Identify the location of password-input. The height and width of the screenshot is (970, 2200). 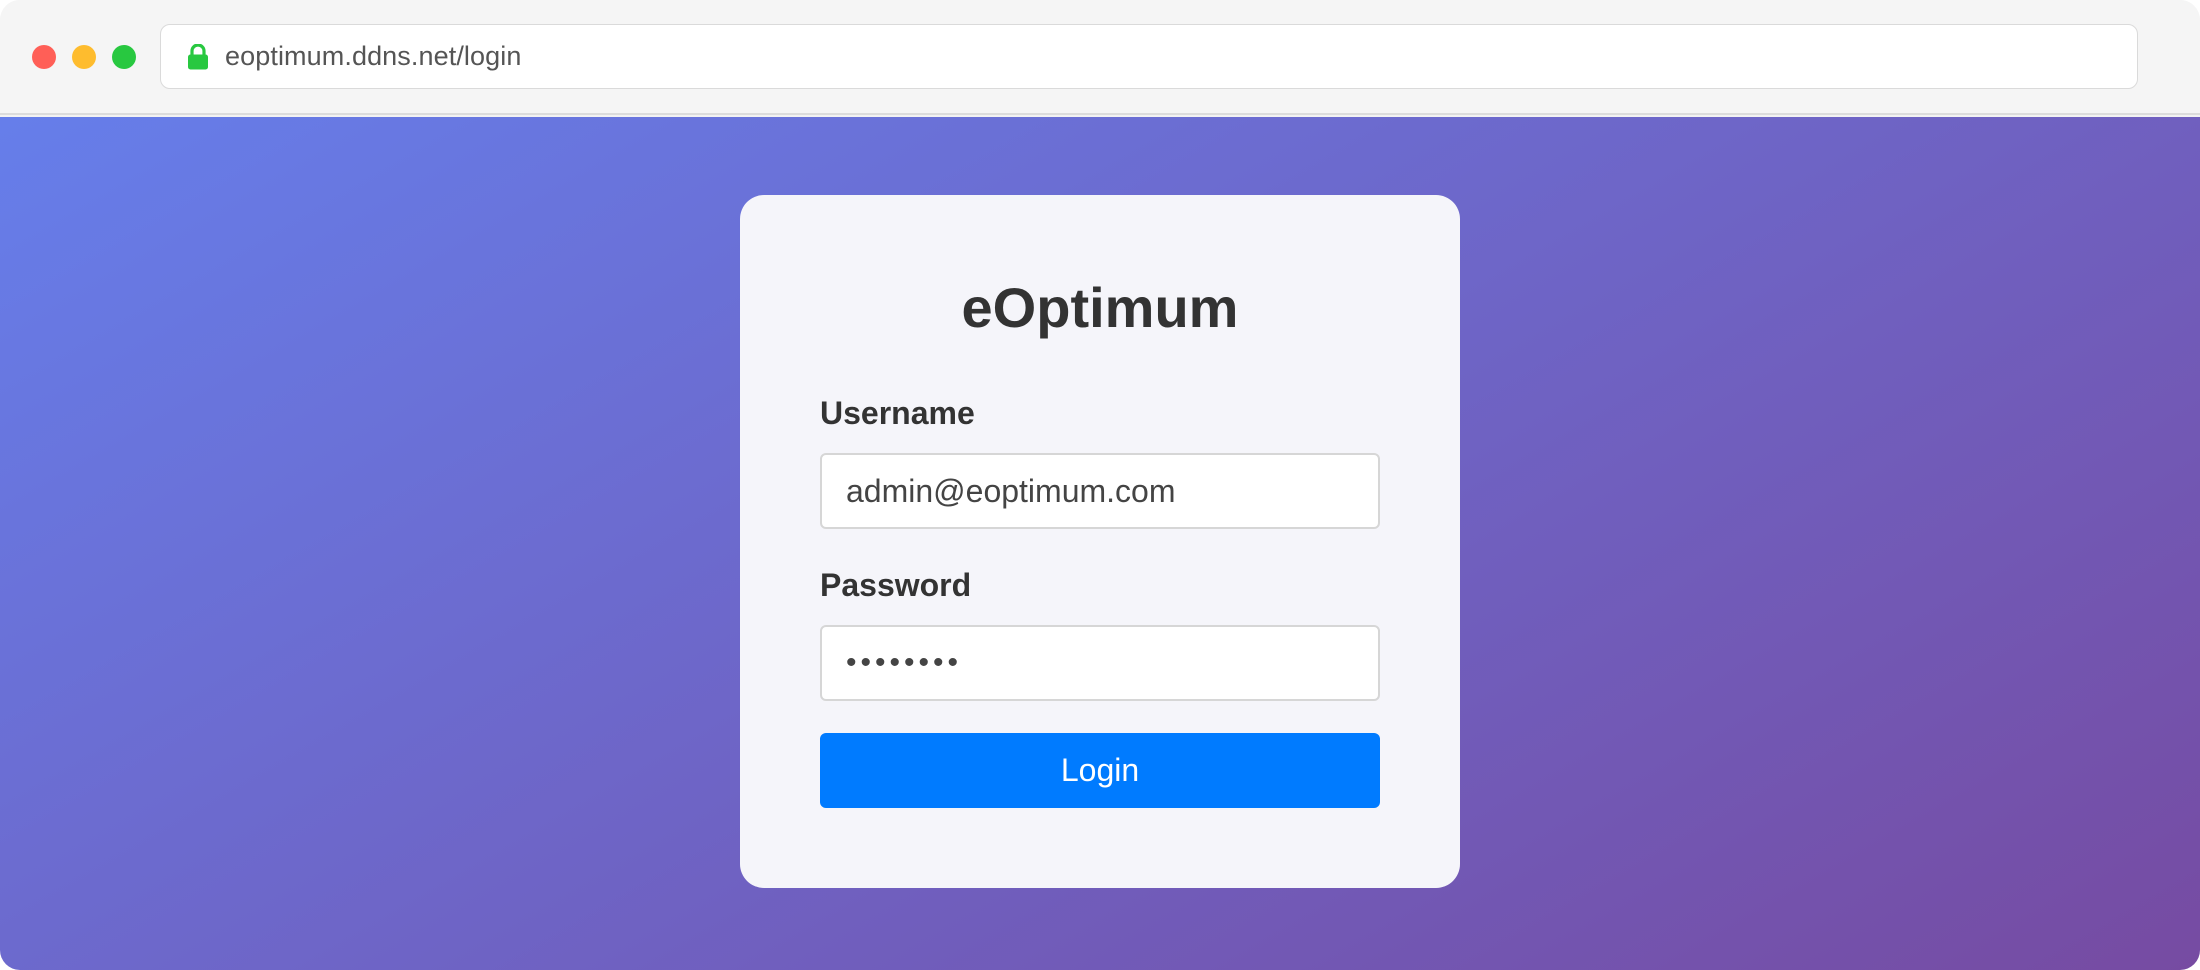
(1100, 663).